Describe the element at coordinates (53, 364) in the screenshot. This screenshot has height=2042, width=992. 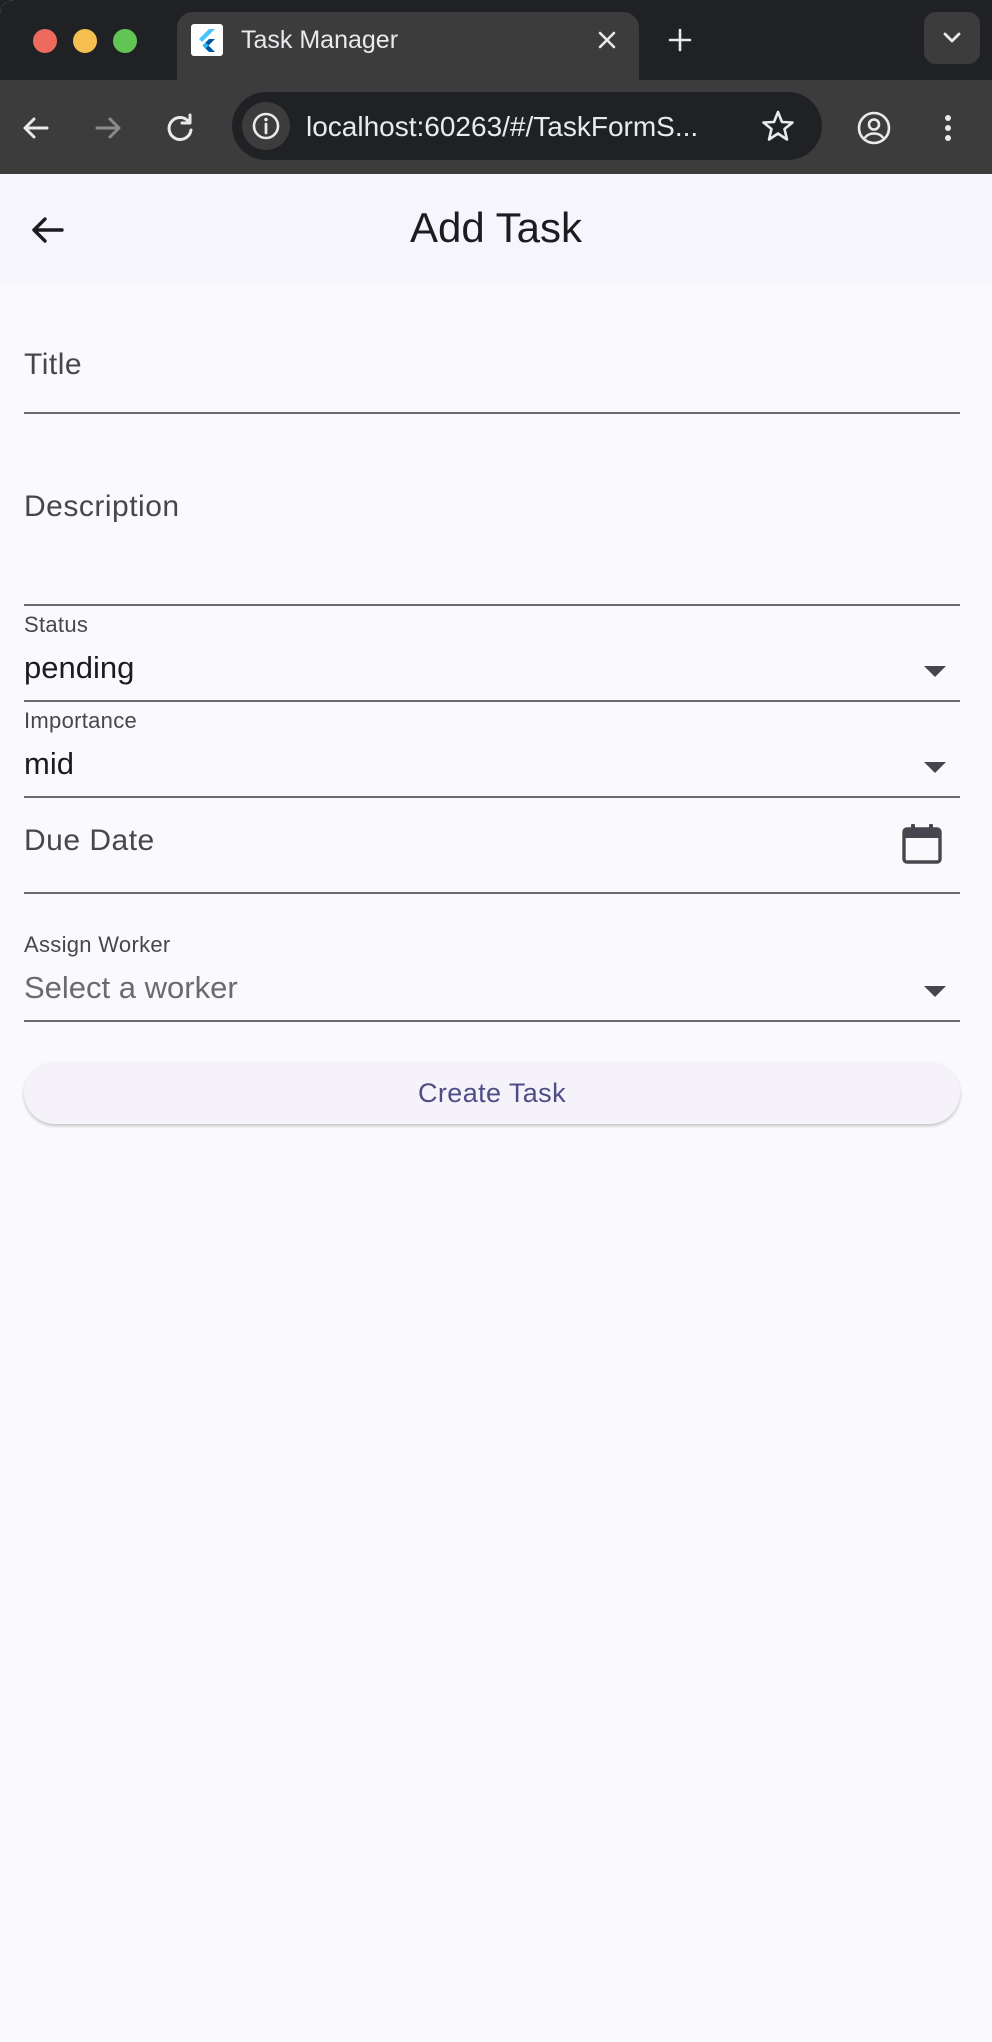
I see `title-field-label: Title` at that location.